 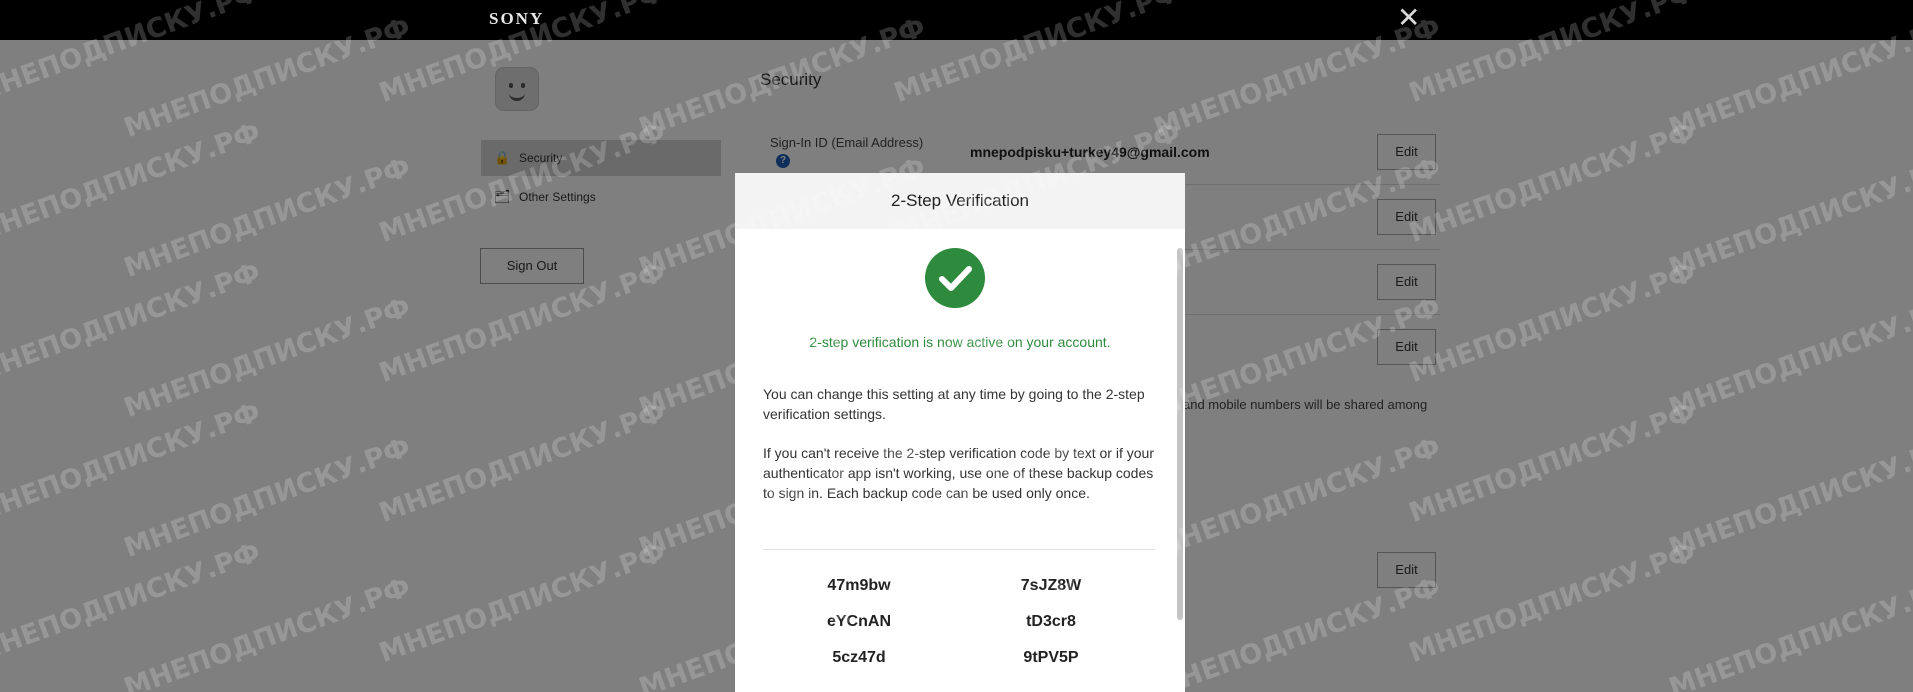 What do you see at coordinates (955, 278) in the screenshot?
I see `success-check-icon` at bounding box center [955, 278].